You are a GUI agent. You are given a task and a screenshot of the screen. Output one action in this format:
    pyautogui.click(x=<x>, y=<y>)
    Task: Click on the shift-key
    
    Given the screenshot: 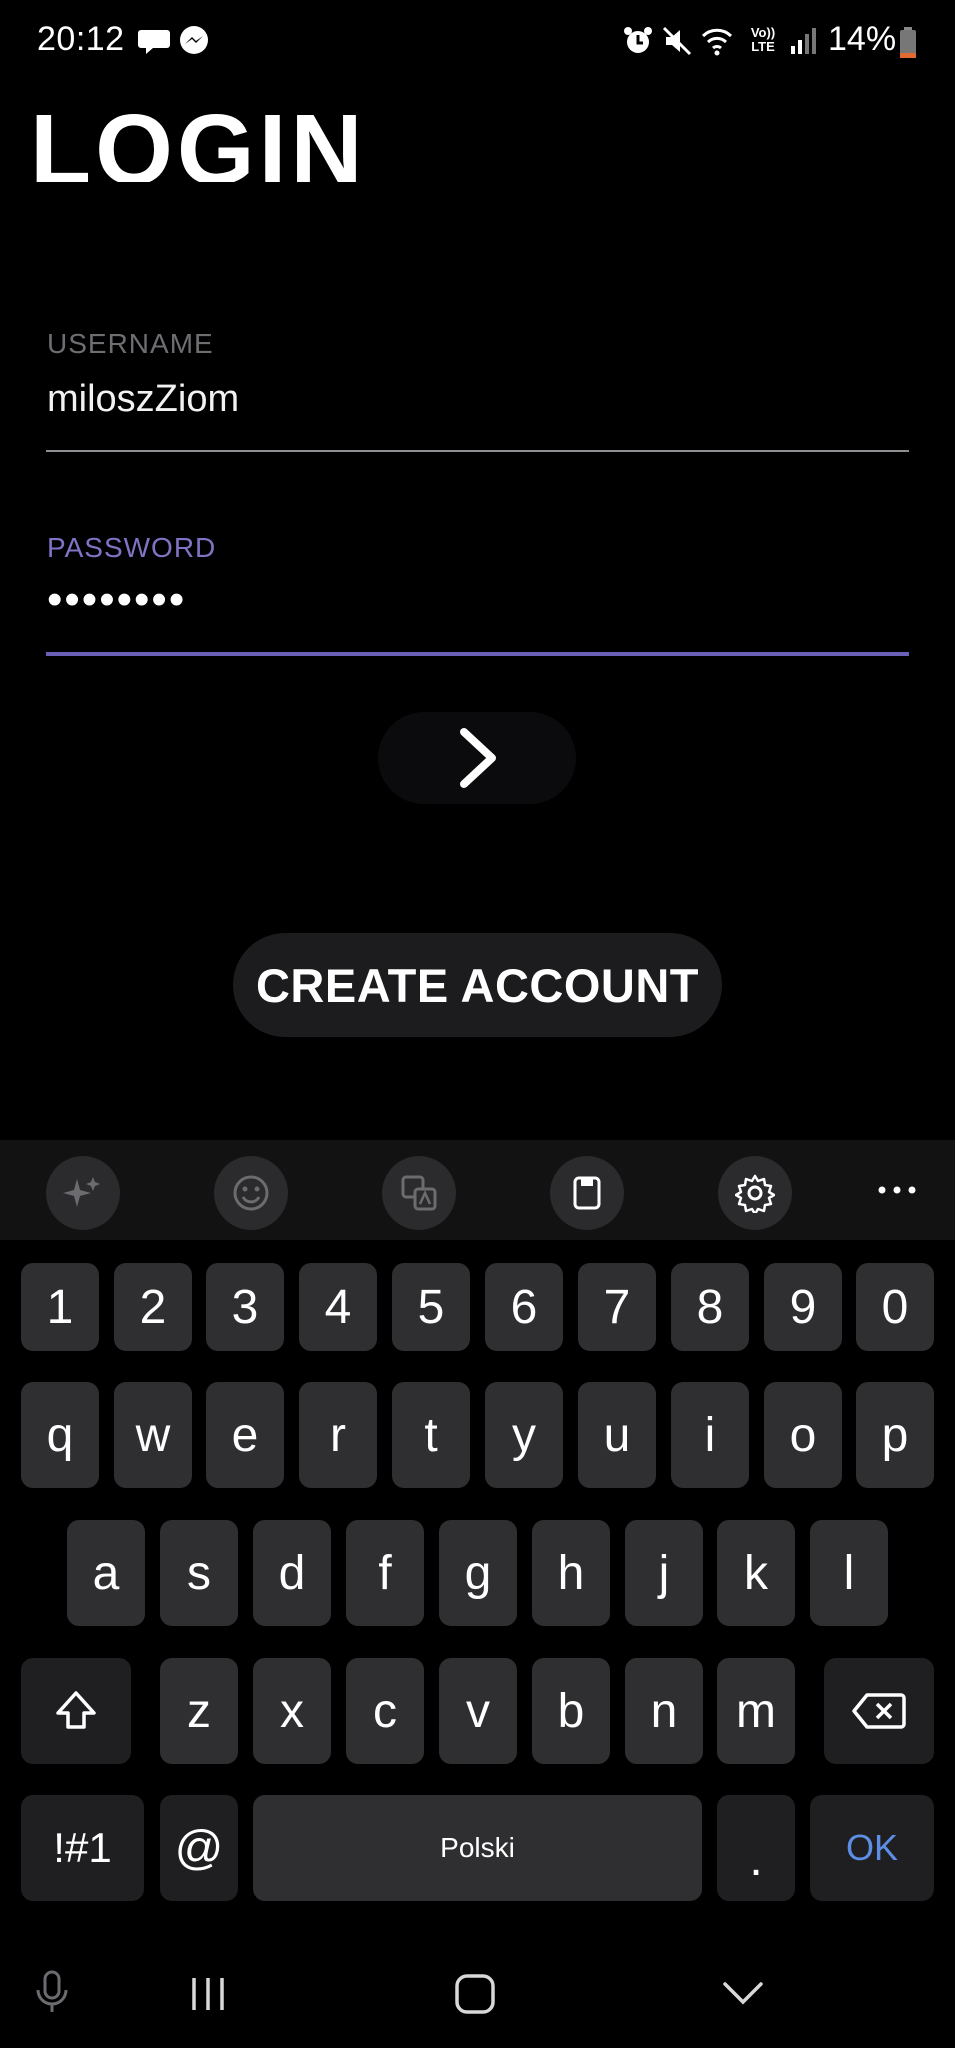 What is the action you would take?
    pyautogui.click(x=76, y=1711)
    